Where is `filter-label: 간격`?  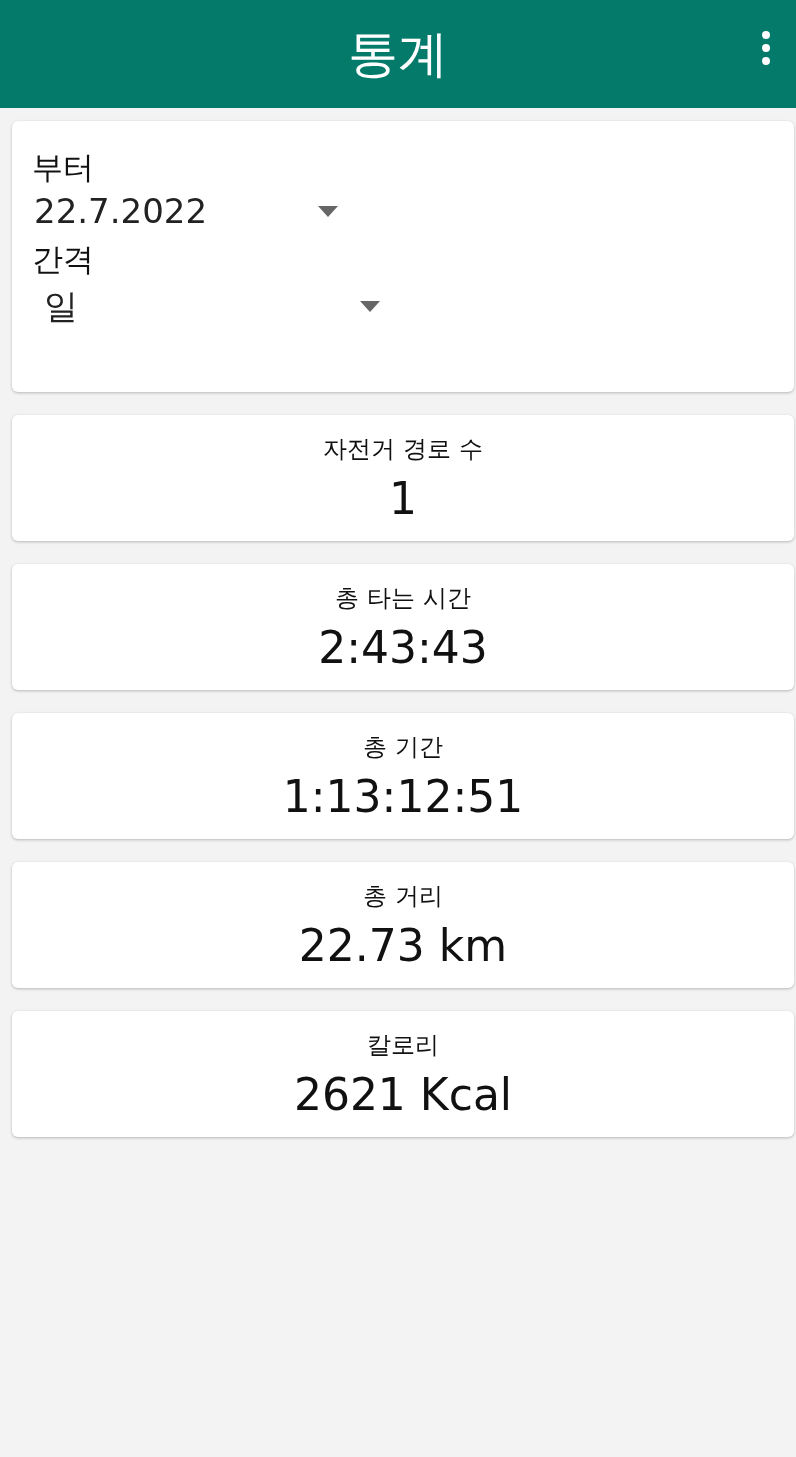
filter-label: 간격 is located at coordinates (63, 260).